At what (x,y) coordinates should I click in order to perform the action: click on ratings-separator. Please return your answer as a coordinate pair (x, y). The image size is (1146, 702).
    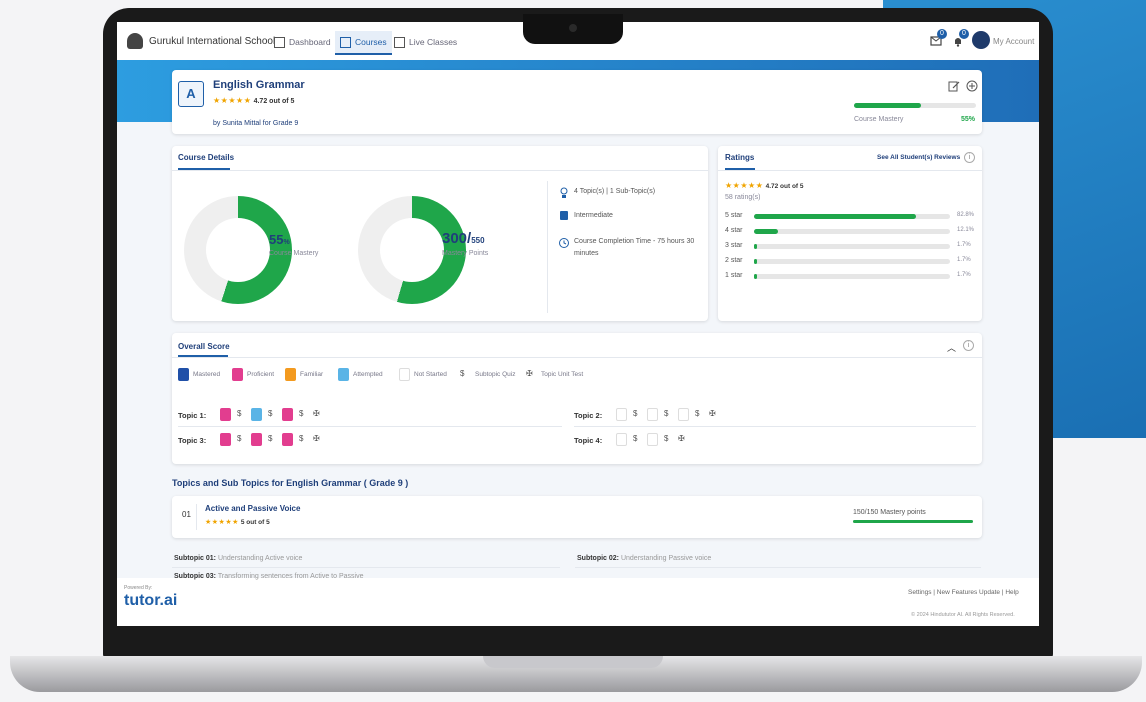
    Looking at the image, I should click on (850, 170).